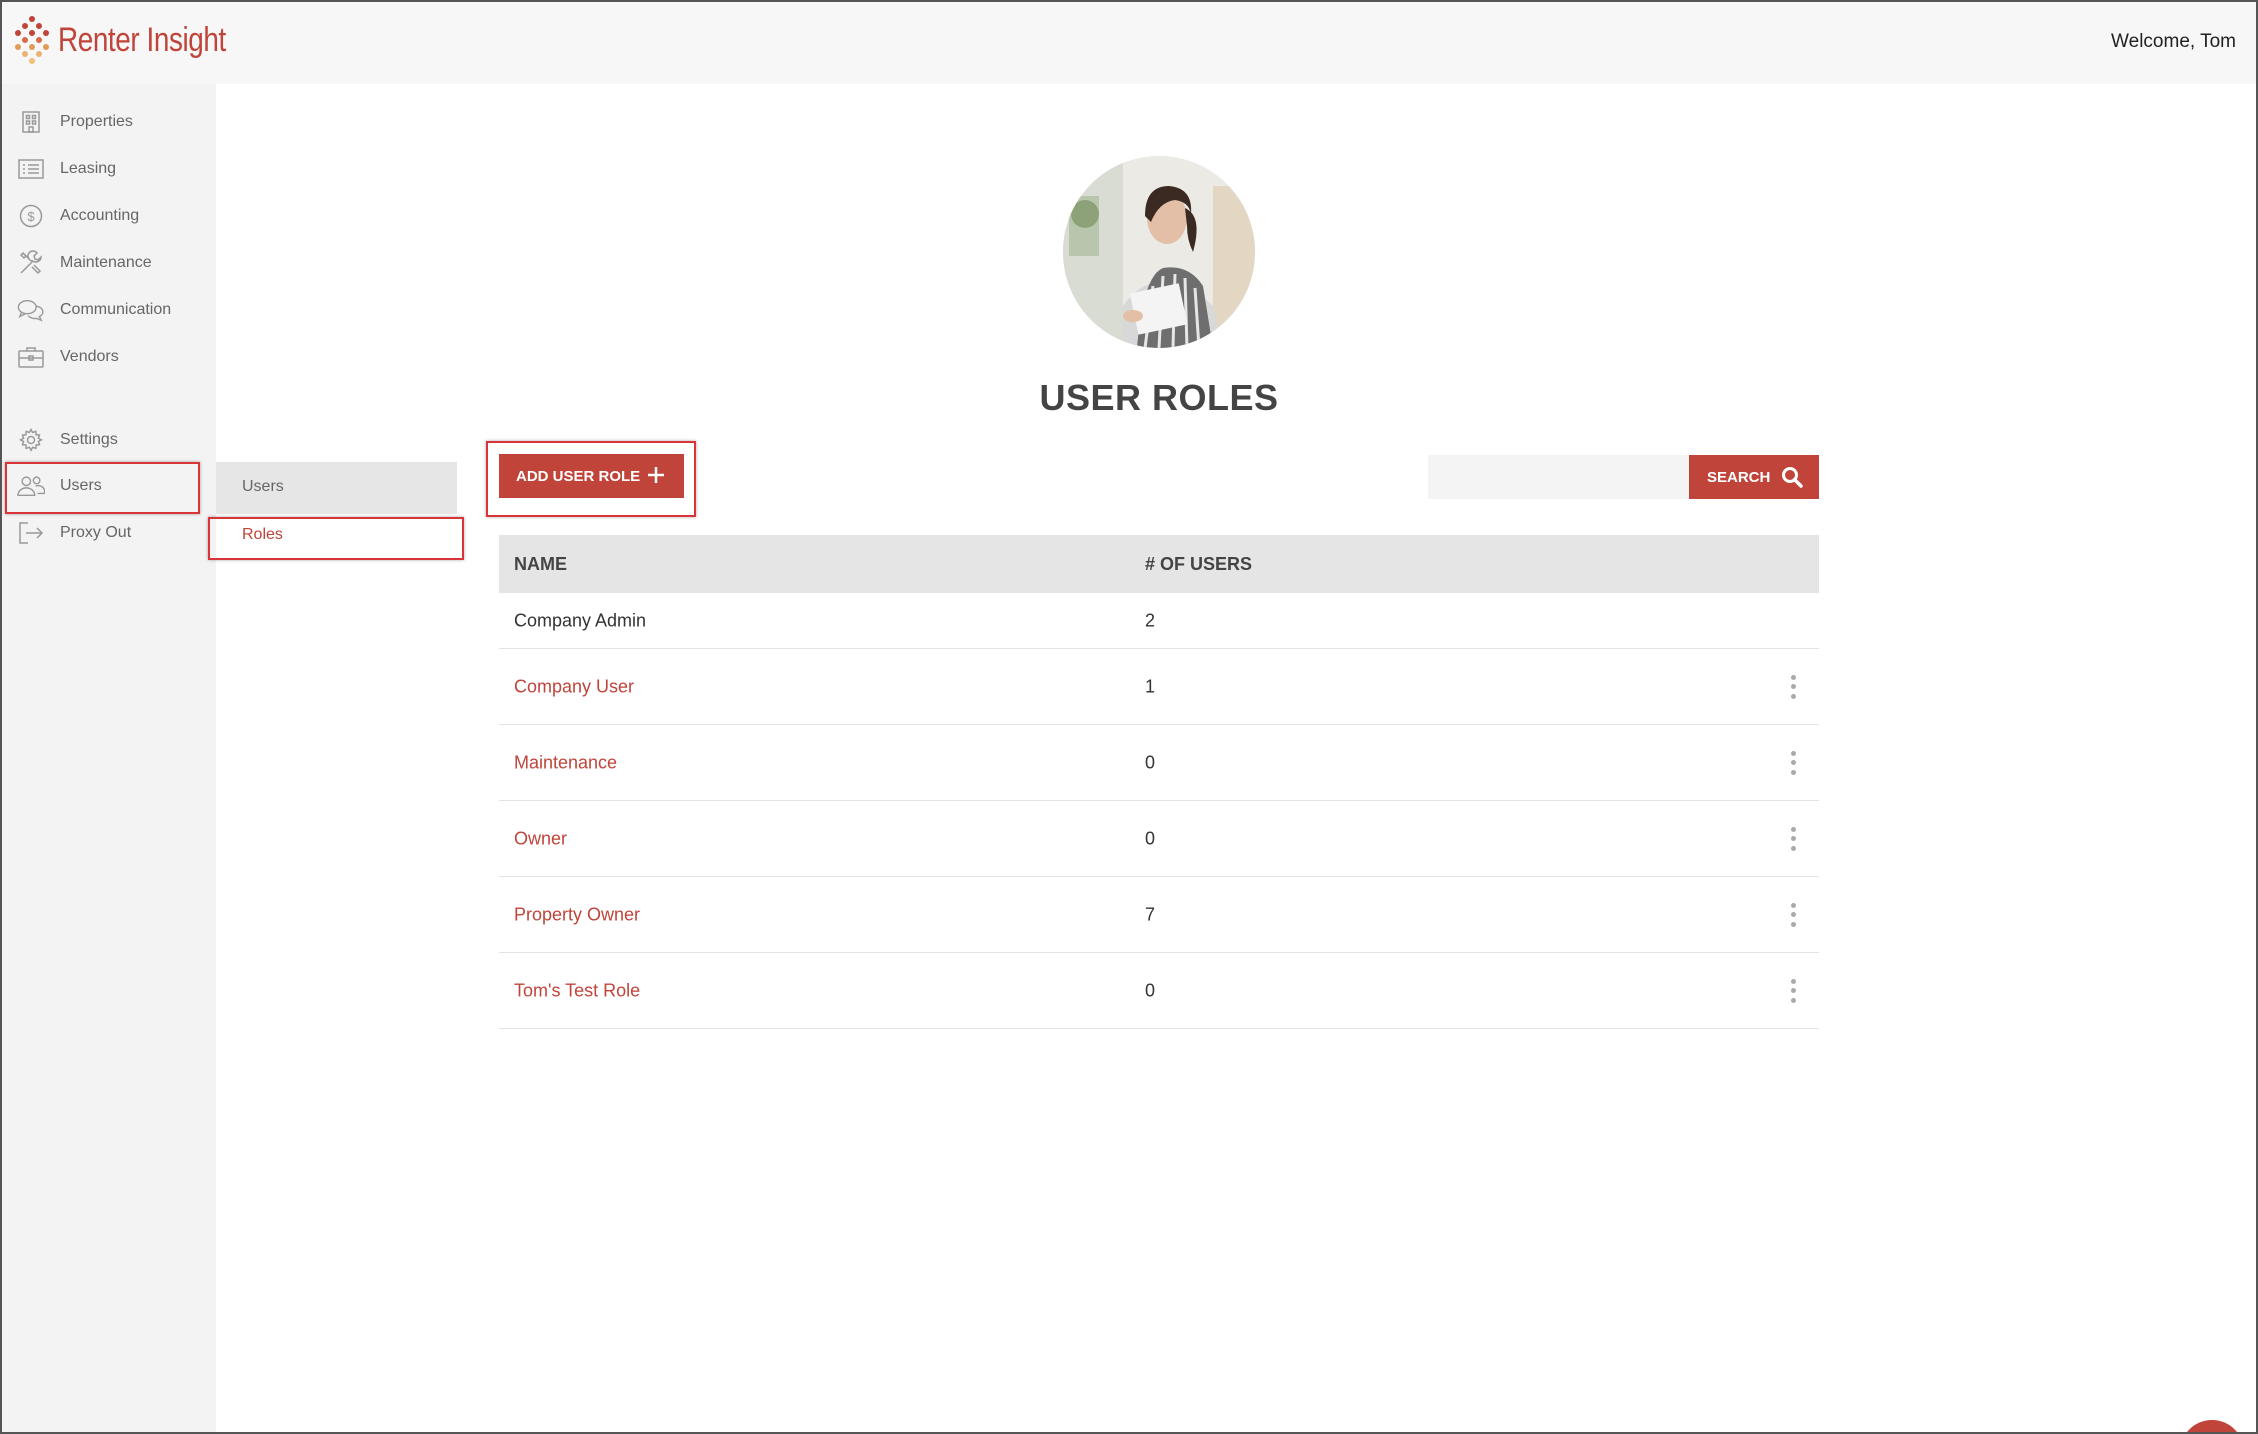 The height and width of the screenshot is (1434, 2258). I want to click on add-user-role-button: ADD USER ROLE, so click(591, 476).